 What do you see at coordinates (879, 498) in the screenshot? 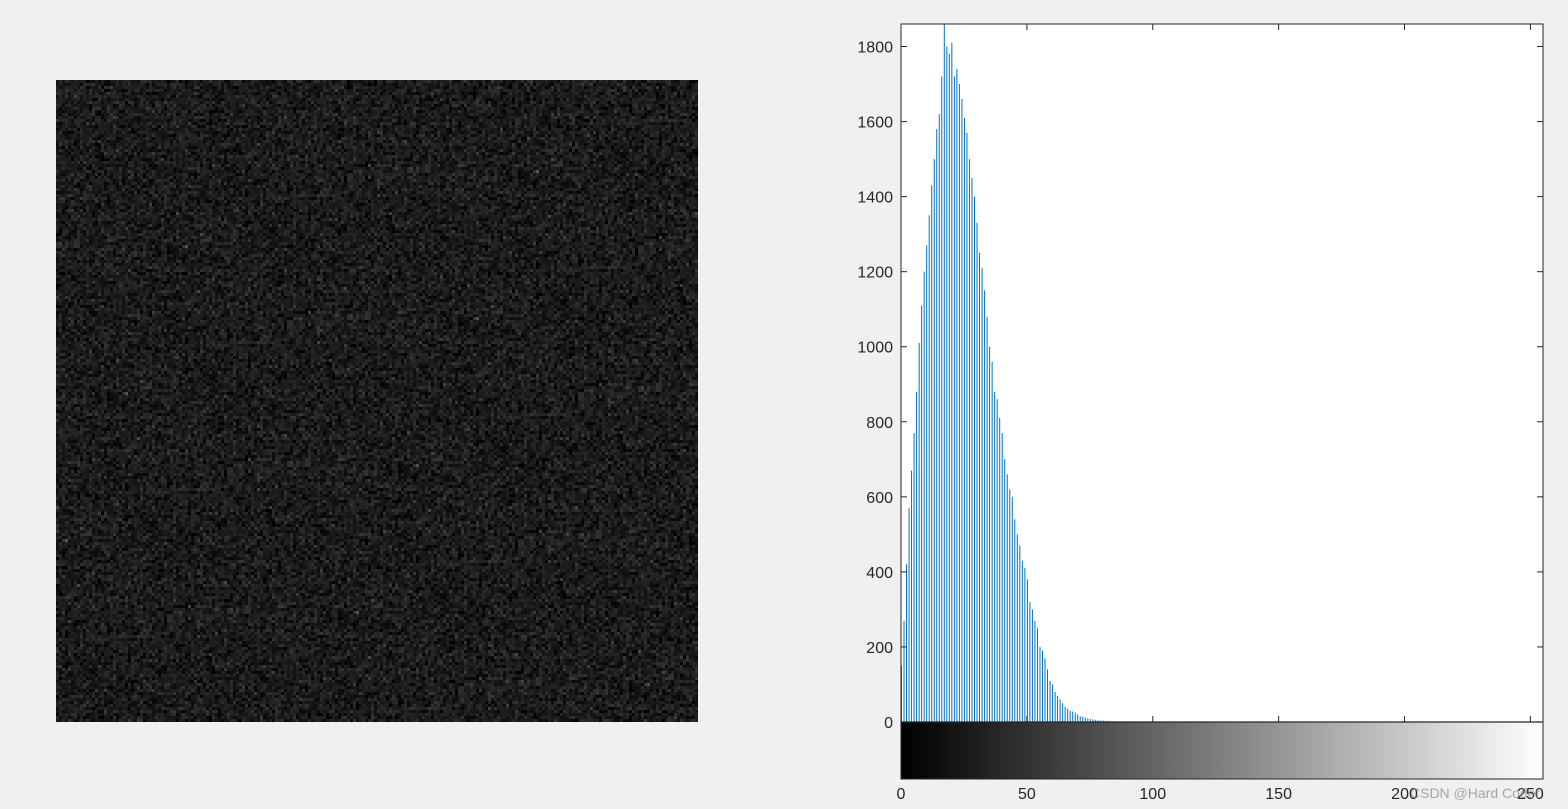
I see `y-tick-label: 600` at bounding box center [879, 498].